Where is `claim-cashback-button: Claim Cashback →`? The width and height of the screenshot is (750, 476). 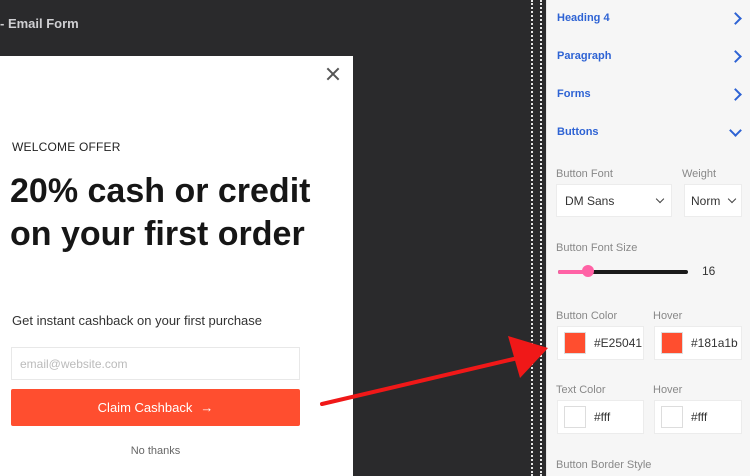 claim-cashback-button: Claim Cashback → is located at coordinates (155, 407).